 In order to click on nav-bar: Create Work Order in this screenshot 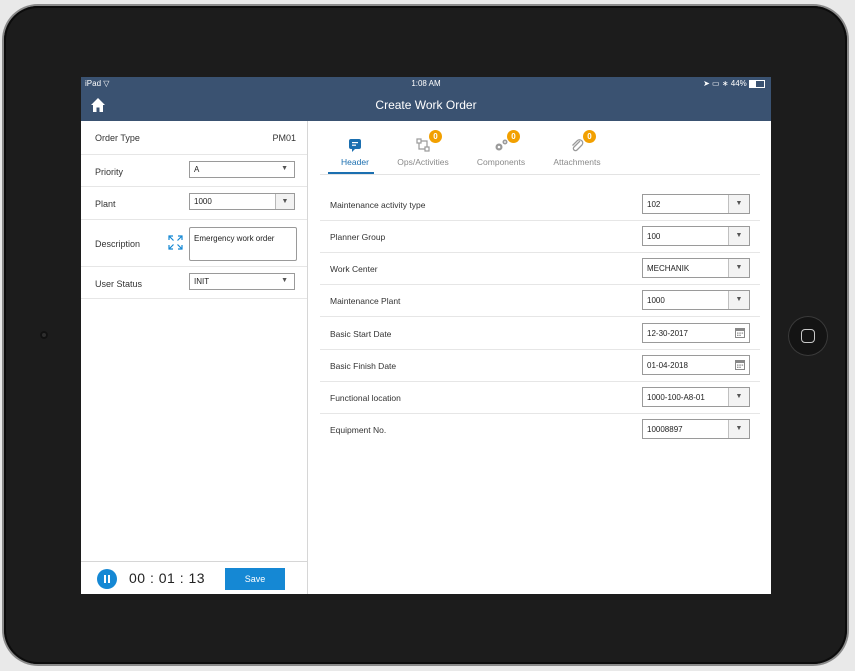, I will do `click(426, 105)`.